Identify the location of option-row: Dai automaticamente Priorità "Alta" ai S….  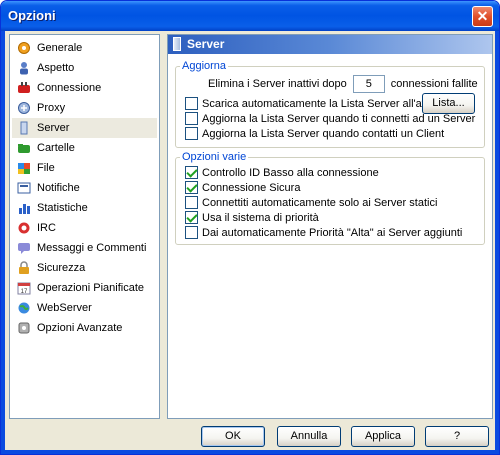
(323, 232).